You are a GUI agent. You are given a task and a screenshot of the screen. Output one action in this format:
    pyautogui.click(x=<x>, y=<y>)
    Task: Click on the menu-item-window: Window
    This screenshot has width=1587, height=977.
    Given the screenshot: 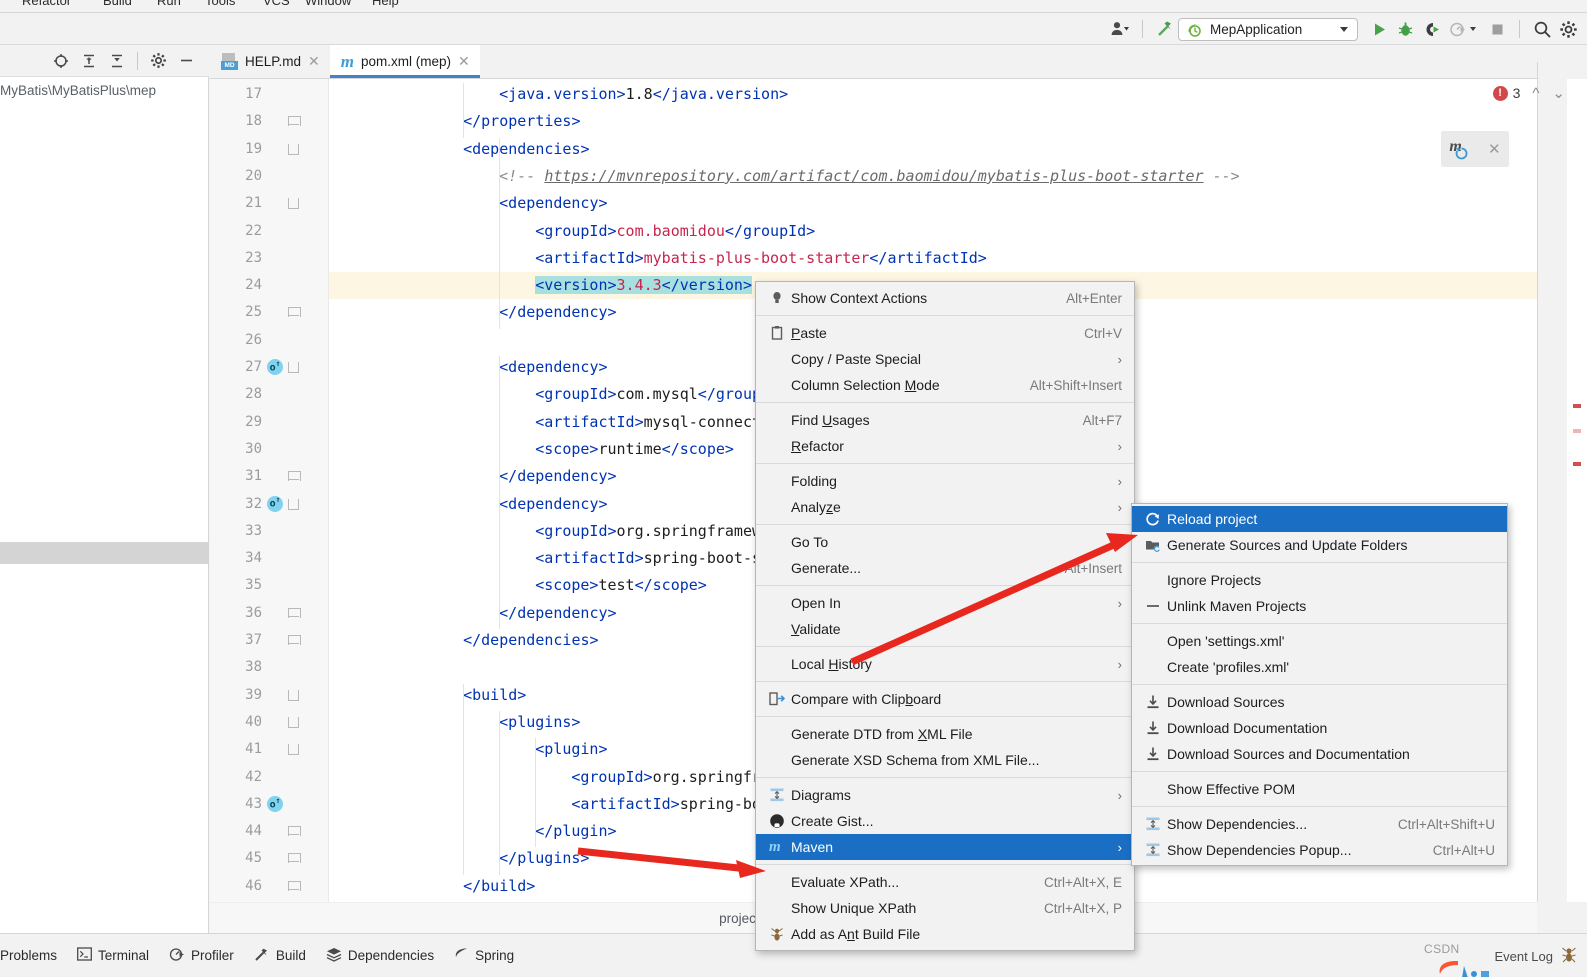 What is the action you would take?
    pyautogui.click(x=328, y=4)
    